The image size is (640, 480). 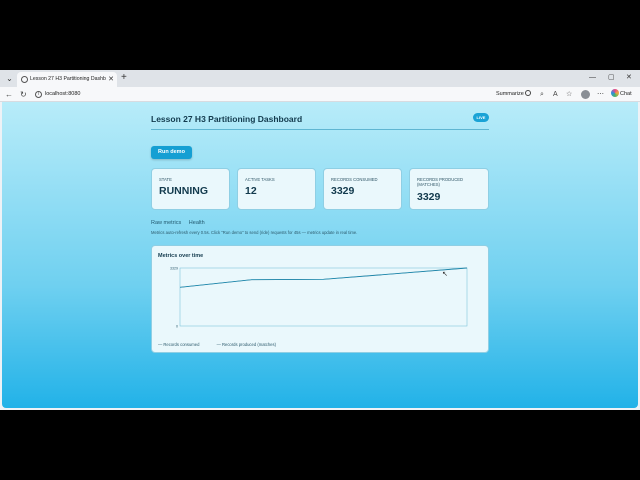 I want to click on records-produced-card: RECORDS PRODUCED (MATCHES) 3329, so click(x=449, y=189).